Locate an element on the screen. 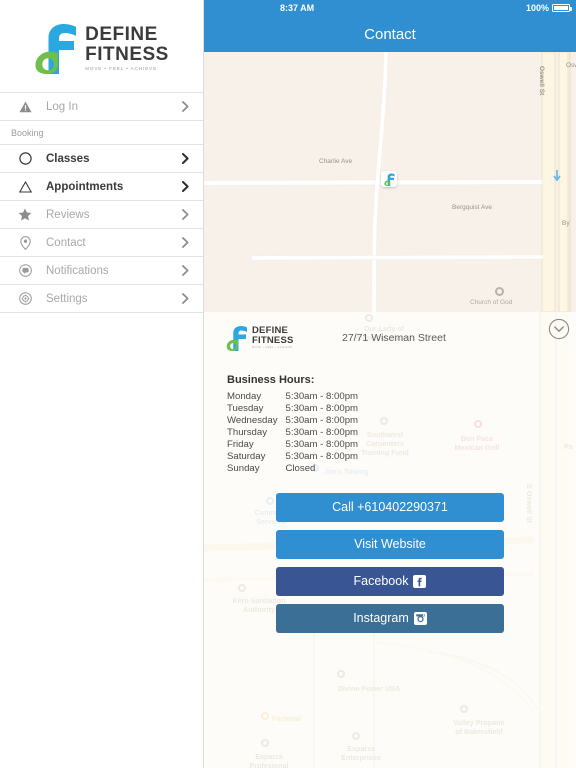 The height and width of the screenshot is (768, 576). brand-tagline: MOVE • FEEL • ACHIEVE is located at coordinates (121, 68).